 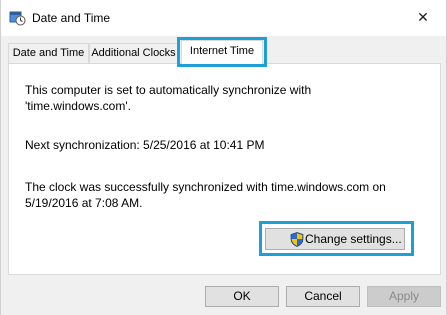 What do you see at coordinates (297, 239) in the screenshot?
I see `uac-shield-icon` at bounding box center [297, 239].